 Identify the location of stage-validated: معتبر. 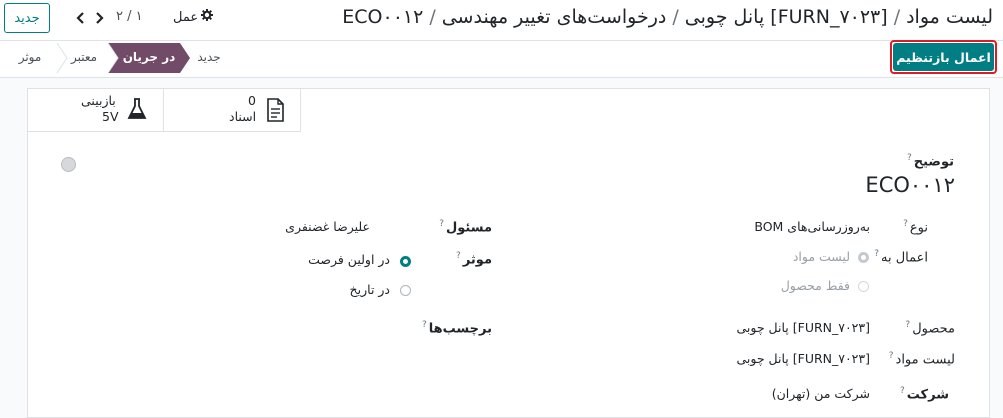
(84, 57).